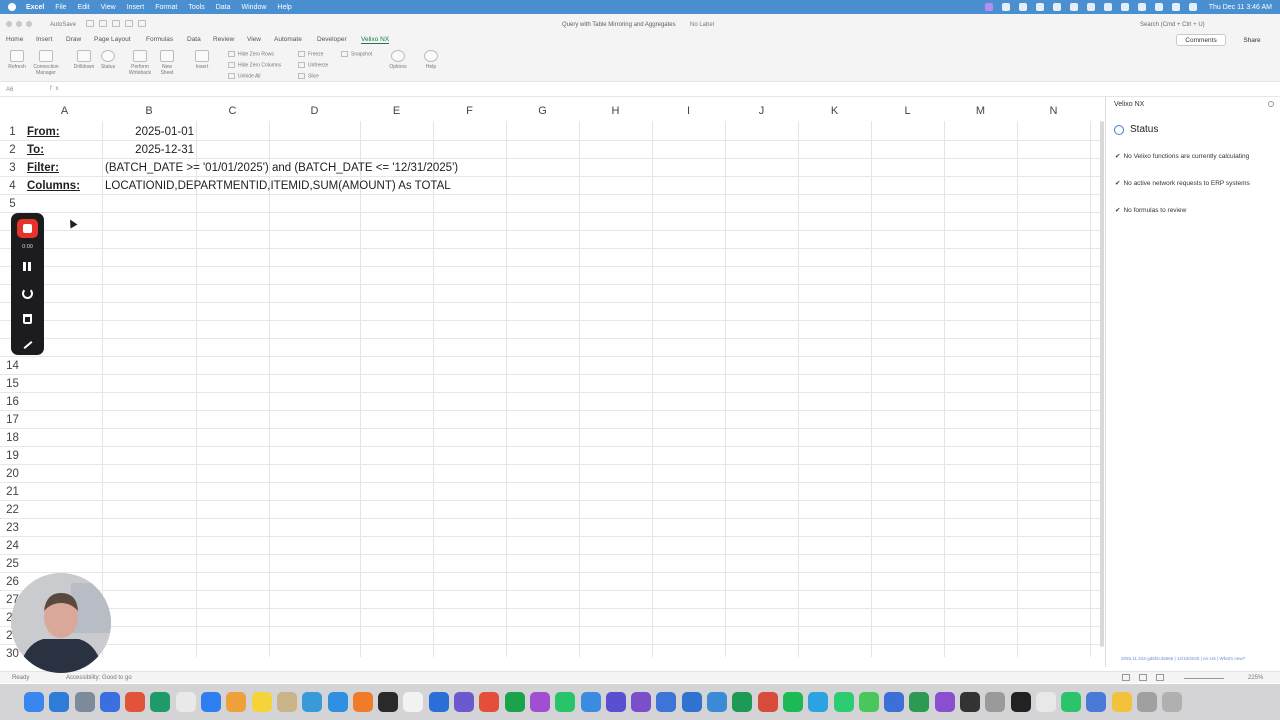  Describe the element at coordinates (314, 111) in the screenshot. I see `column-header-d: D` at that location.